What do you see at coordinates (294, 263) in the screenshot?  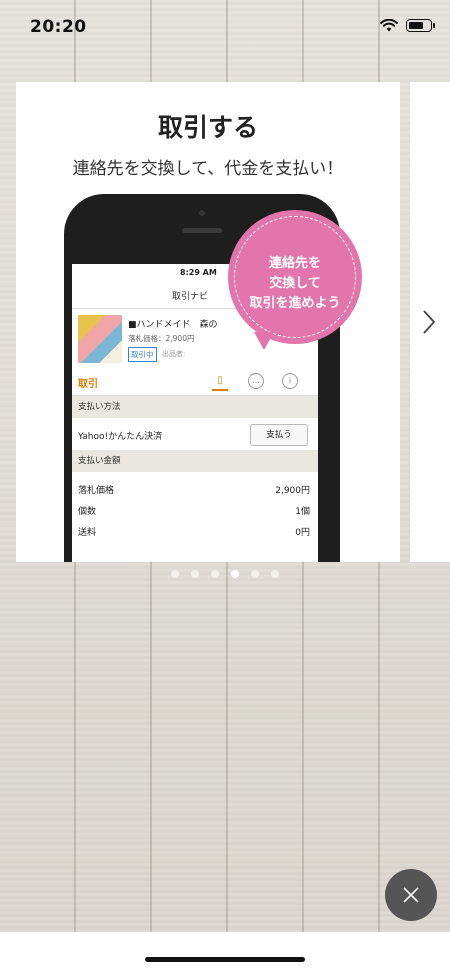 I see `bubble-line: 連絡先を` at bounding box center [294, 263].